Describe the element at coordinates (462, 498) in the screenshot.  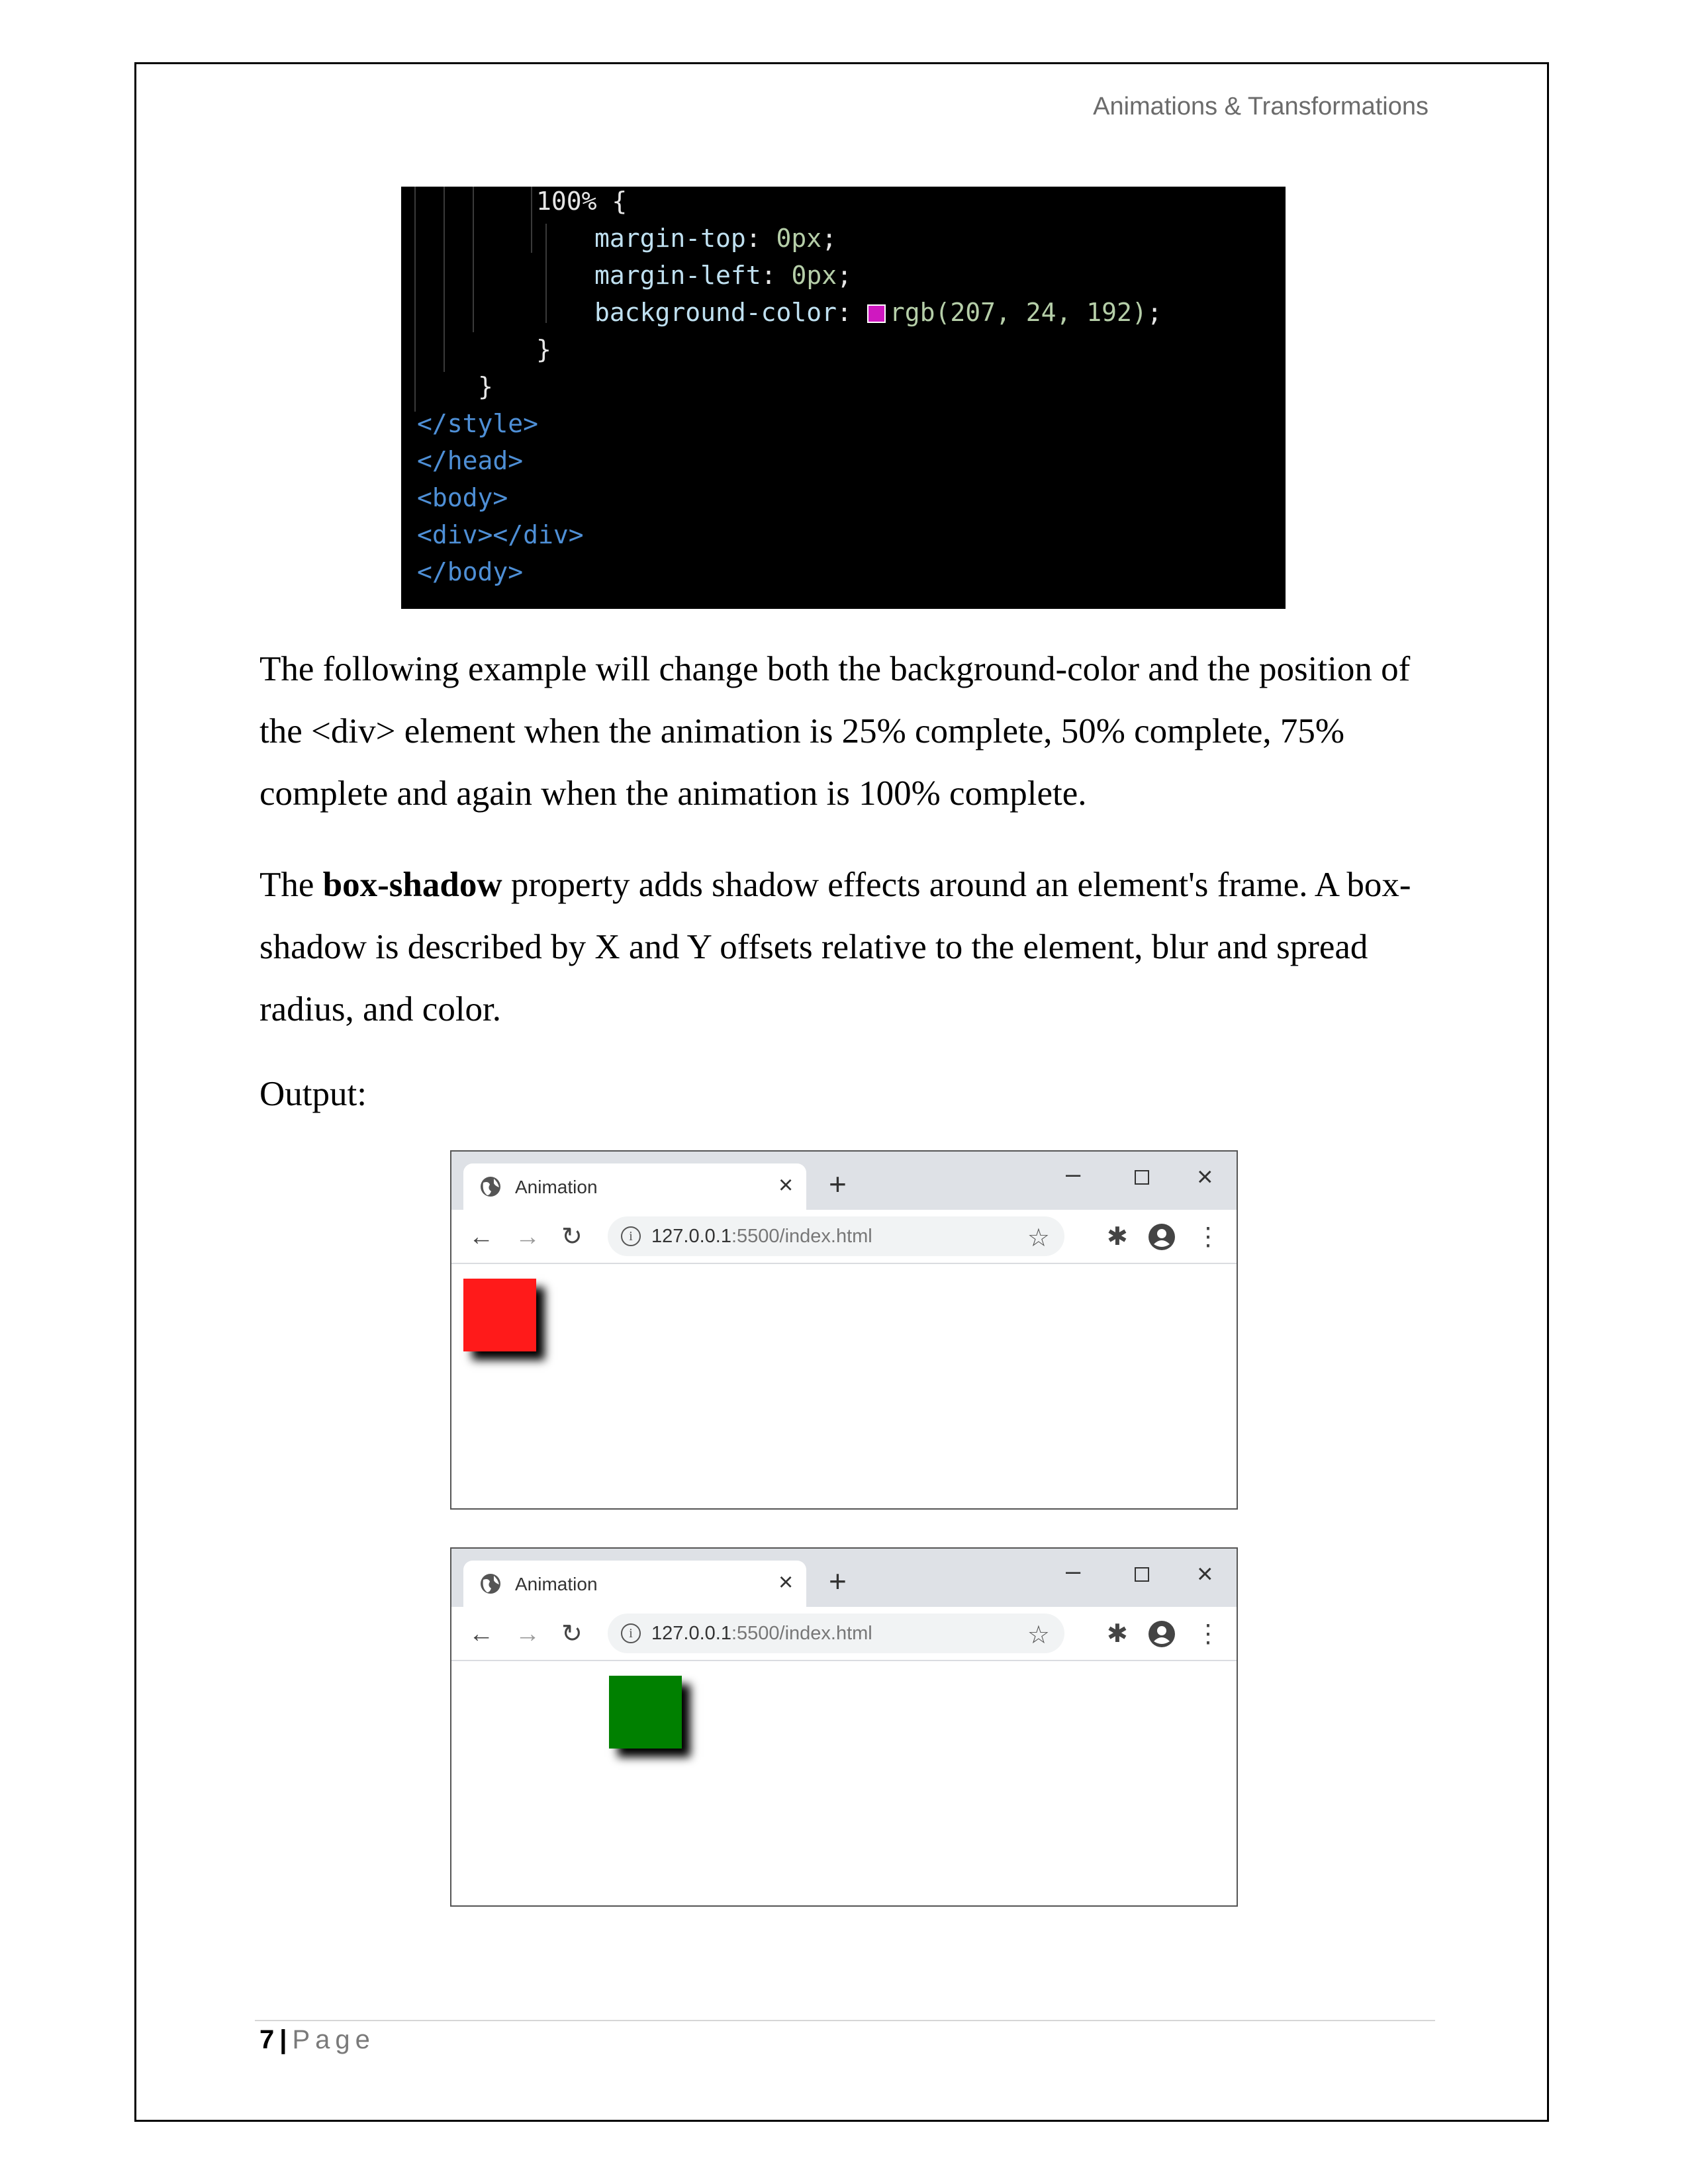
I see `code-line: <body>` at that location.